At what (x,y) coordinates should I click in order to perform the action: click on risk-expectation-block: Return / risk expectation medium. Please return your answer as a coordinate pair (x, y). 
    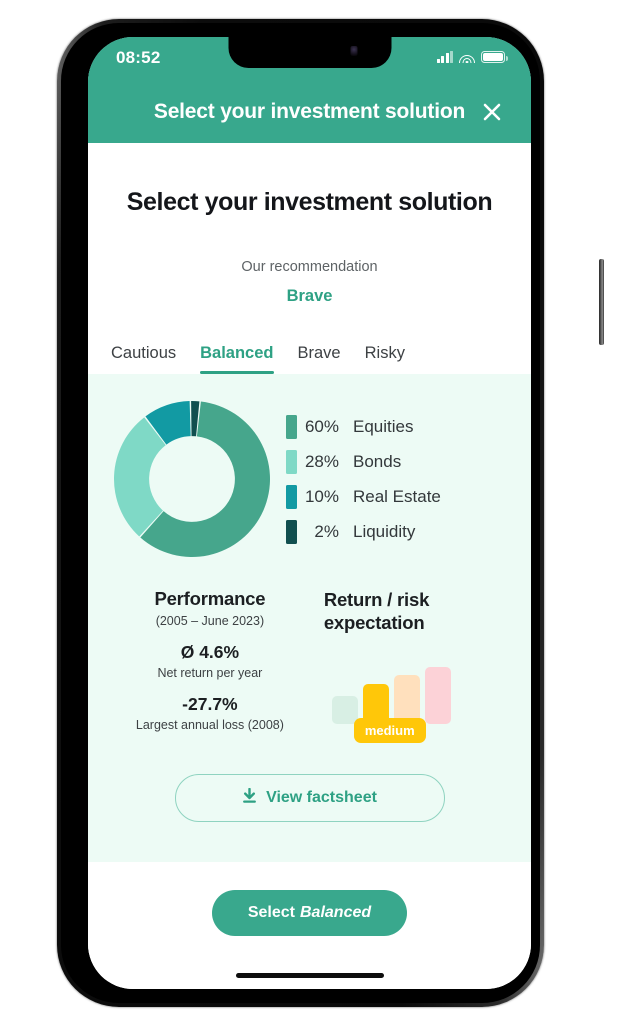
    Looking at the image, I should click on (417, 666).